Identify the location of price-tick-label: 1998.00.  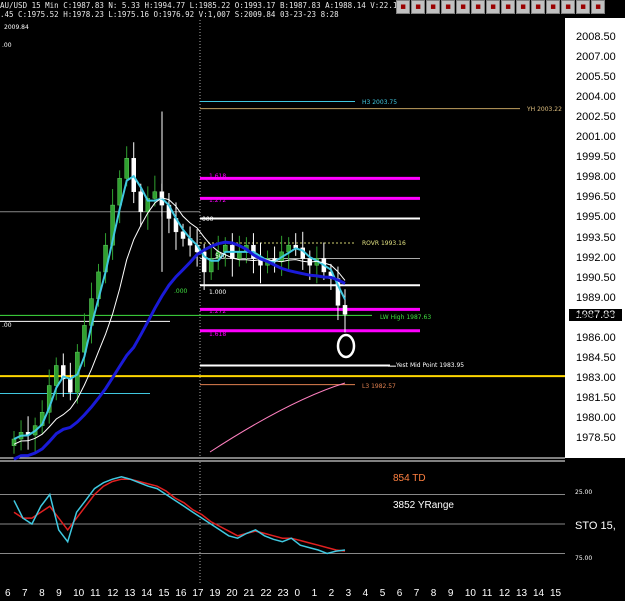
(596, 177).